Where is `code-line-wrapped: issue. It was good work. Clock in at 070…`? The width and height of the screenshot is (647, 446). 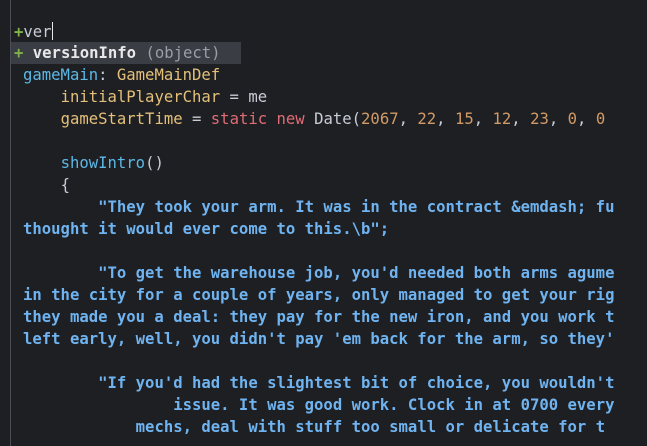
code-line-wrapped: issue. It was good work. Clock in at 070… is located at coordinates (323, 405).